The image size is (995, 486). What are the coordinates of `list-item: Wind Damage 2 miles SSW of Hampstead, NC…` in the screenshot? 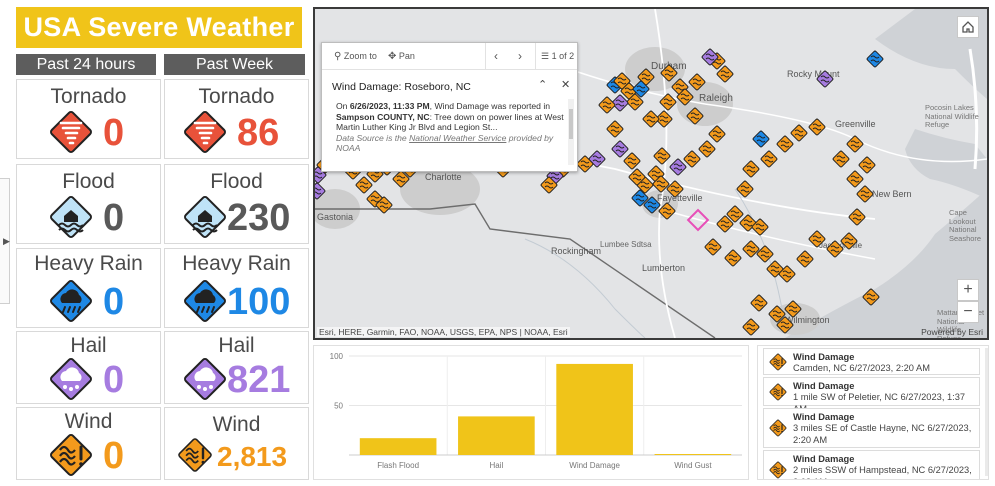 It's located at (871, 464).